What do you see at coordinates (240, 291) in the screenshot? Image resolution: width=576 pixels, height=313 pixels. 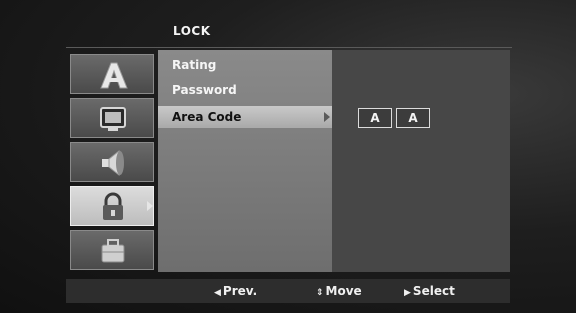 I see `nav-prev-label: Prev.` at bounding box center [240, 291].